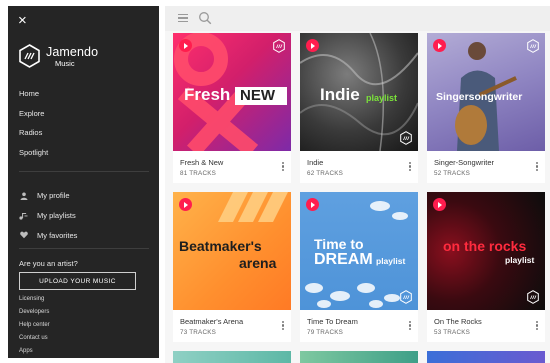  What do you see at coordinates (315, 162) in the screenshot?
I see `playlist-title: Indie` at bounding box center [315, 162].